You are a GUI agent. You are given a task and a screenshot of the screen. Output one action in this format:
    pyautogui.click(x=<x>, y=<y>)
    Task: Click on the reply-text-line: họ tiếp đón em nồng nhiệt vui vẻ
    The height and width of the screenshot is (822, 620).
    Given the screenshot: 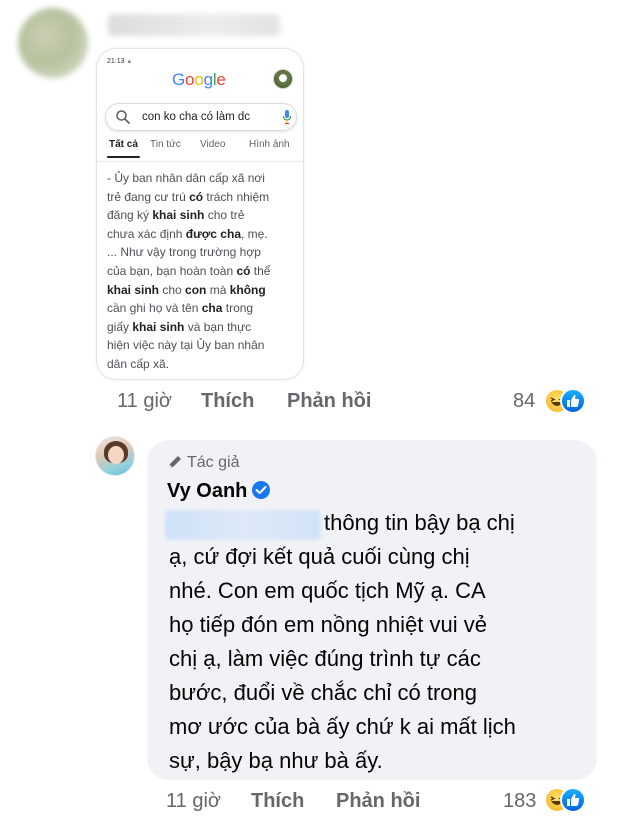 What is the action you would take?
    pyautogui.click(x=328, y=624)
    